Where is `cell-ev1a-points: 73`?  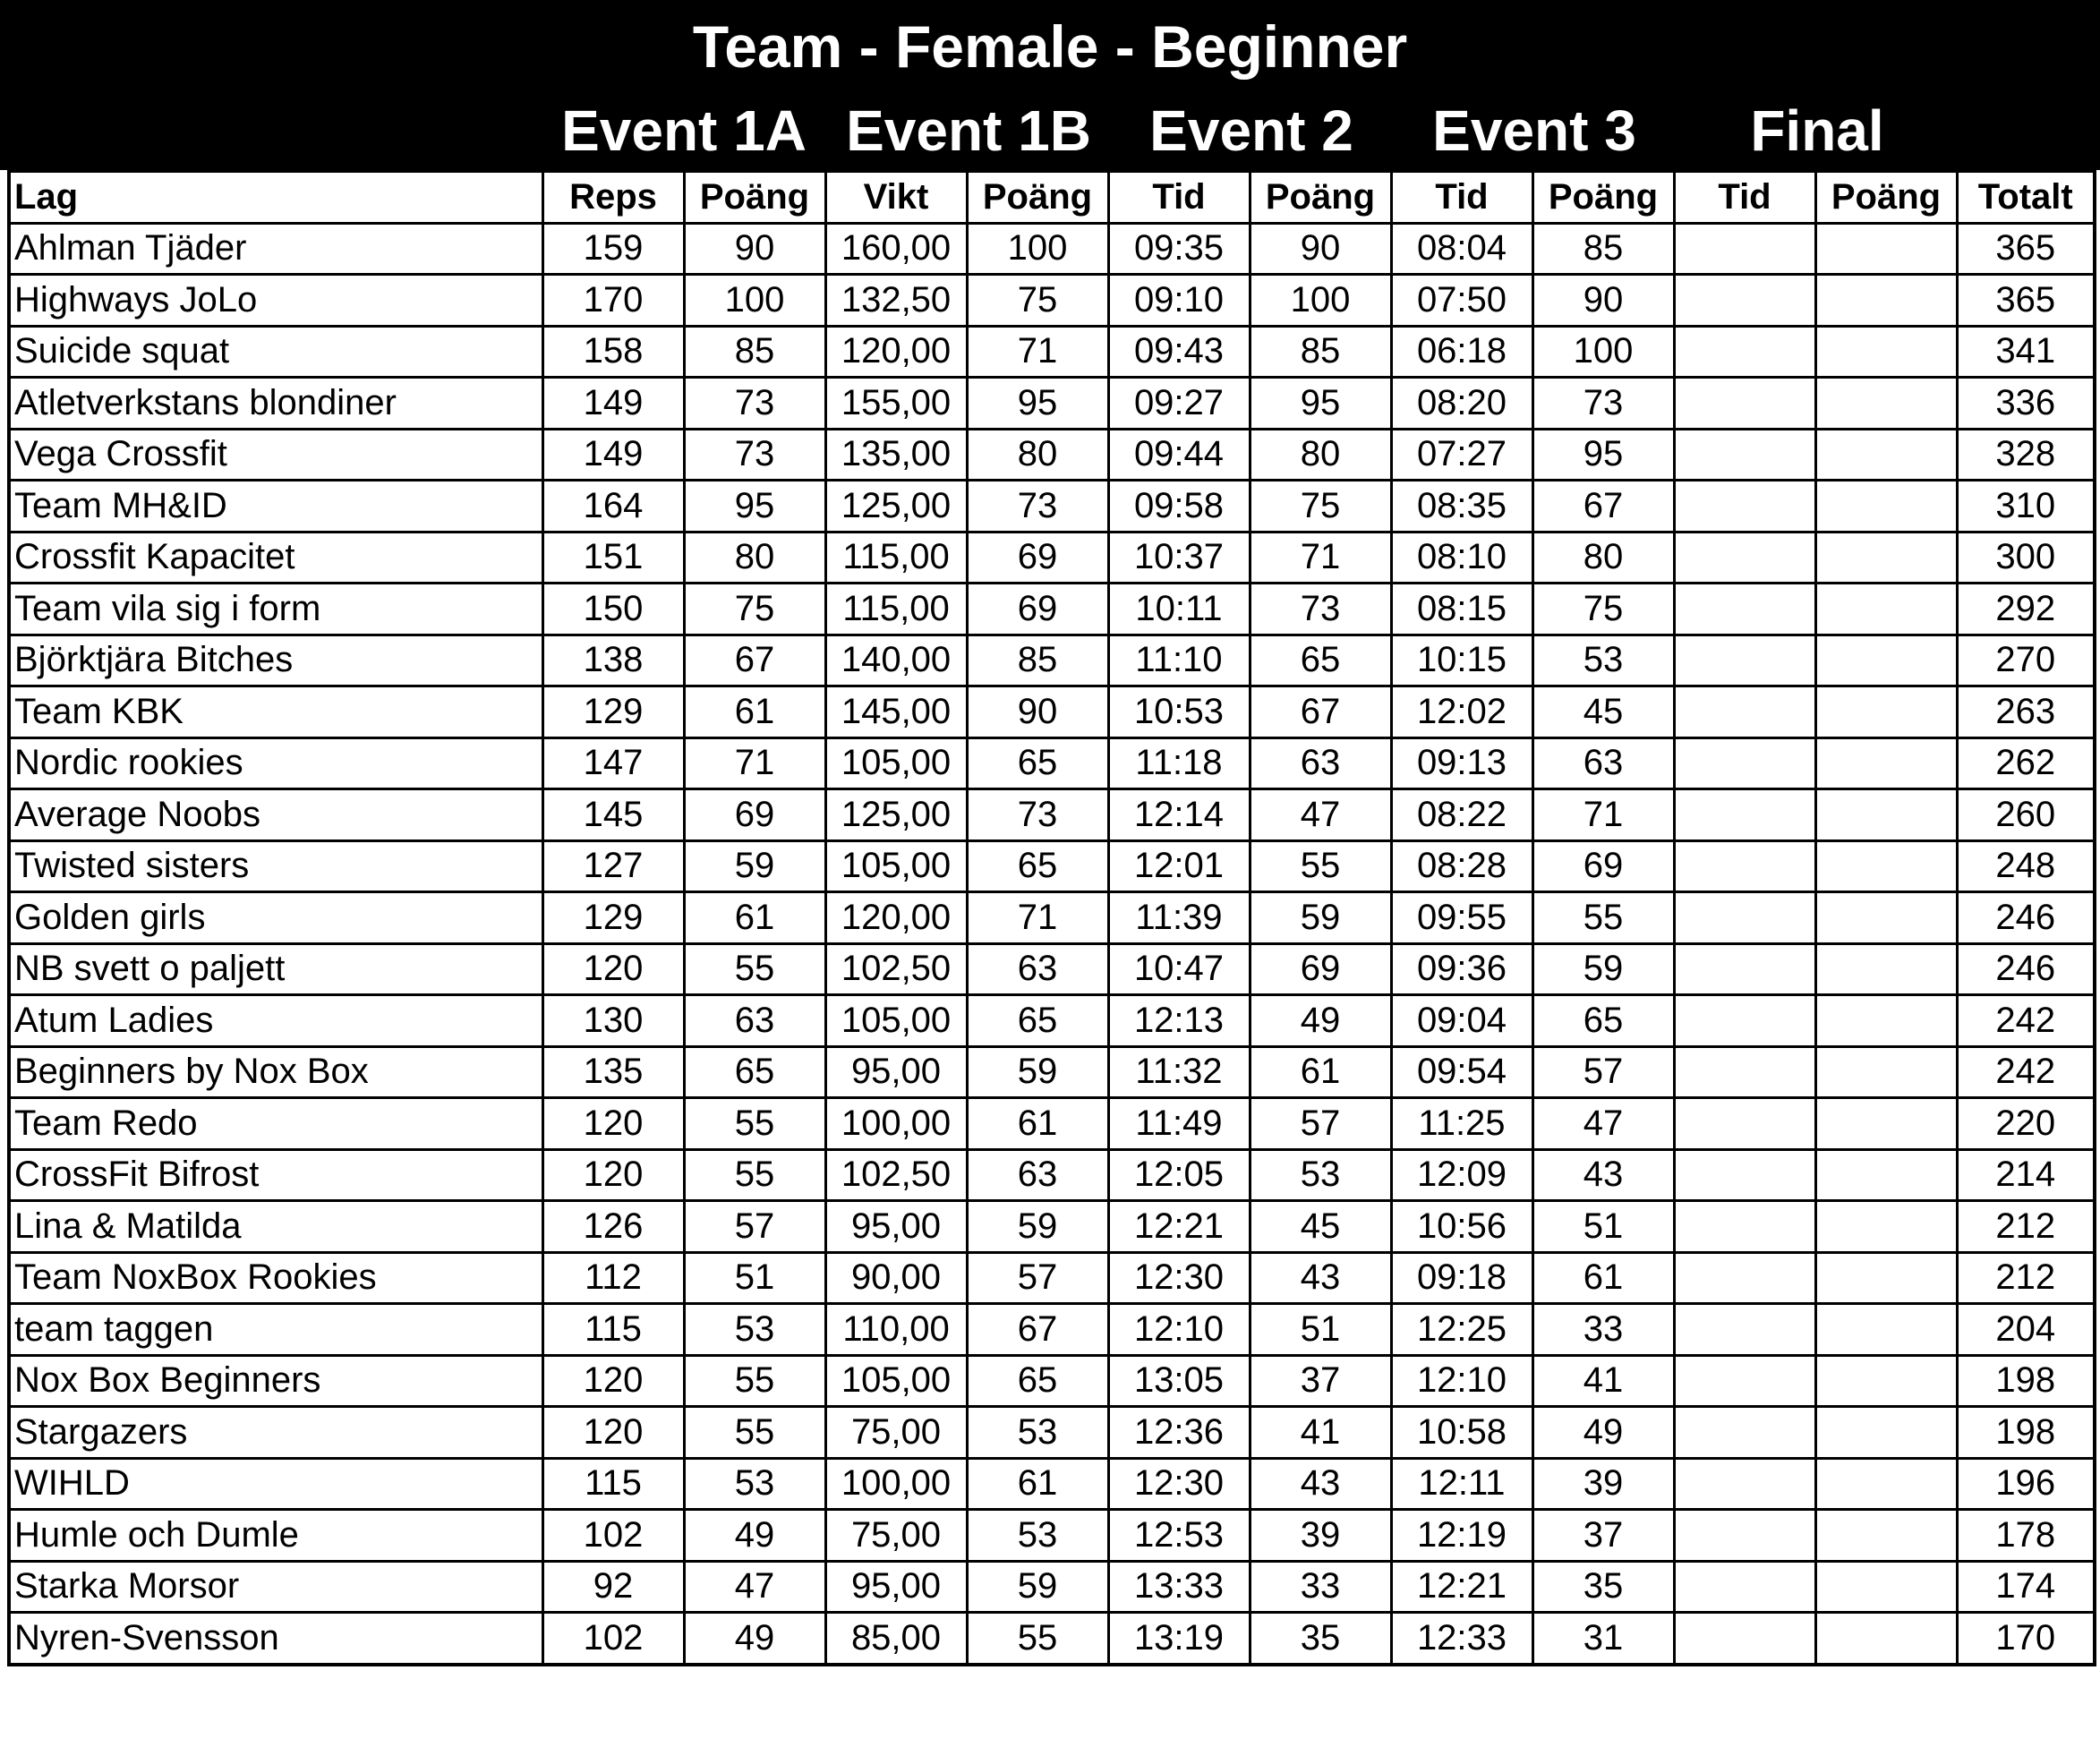 cell-ev1a-points: 73 is located at coordinates (754, 454).